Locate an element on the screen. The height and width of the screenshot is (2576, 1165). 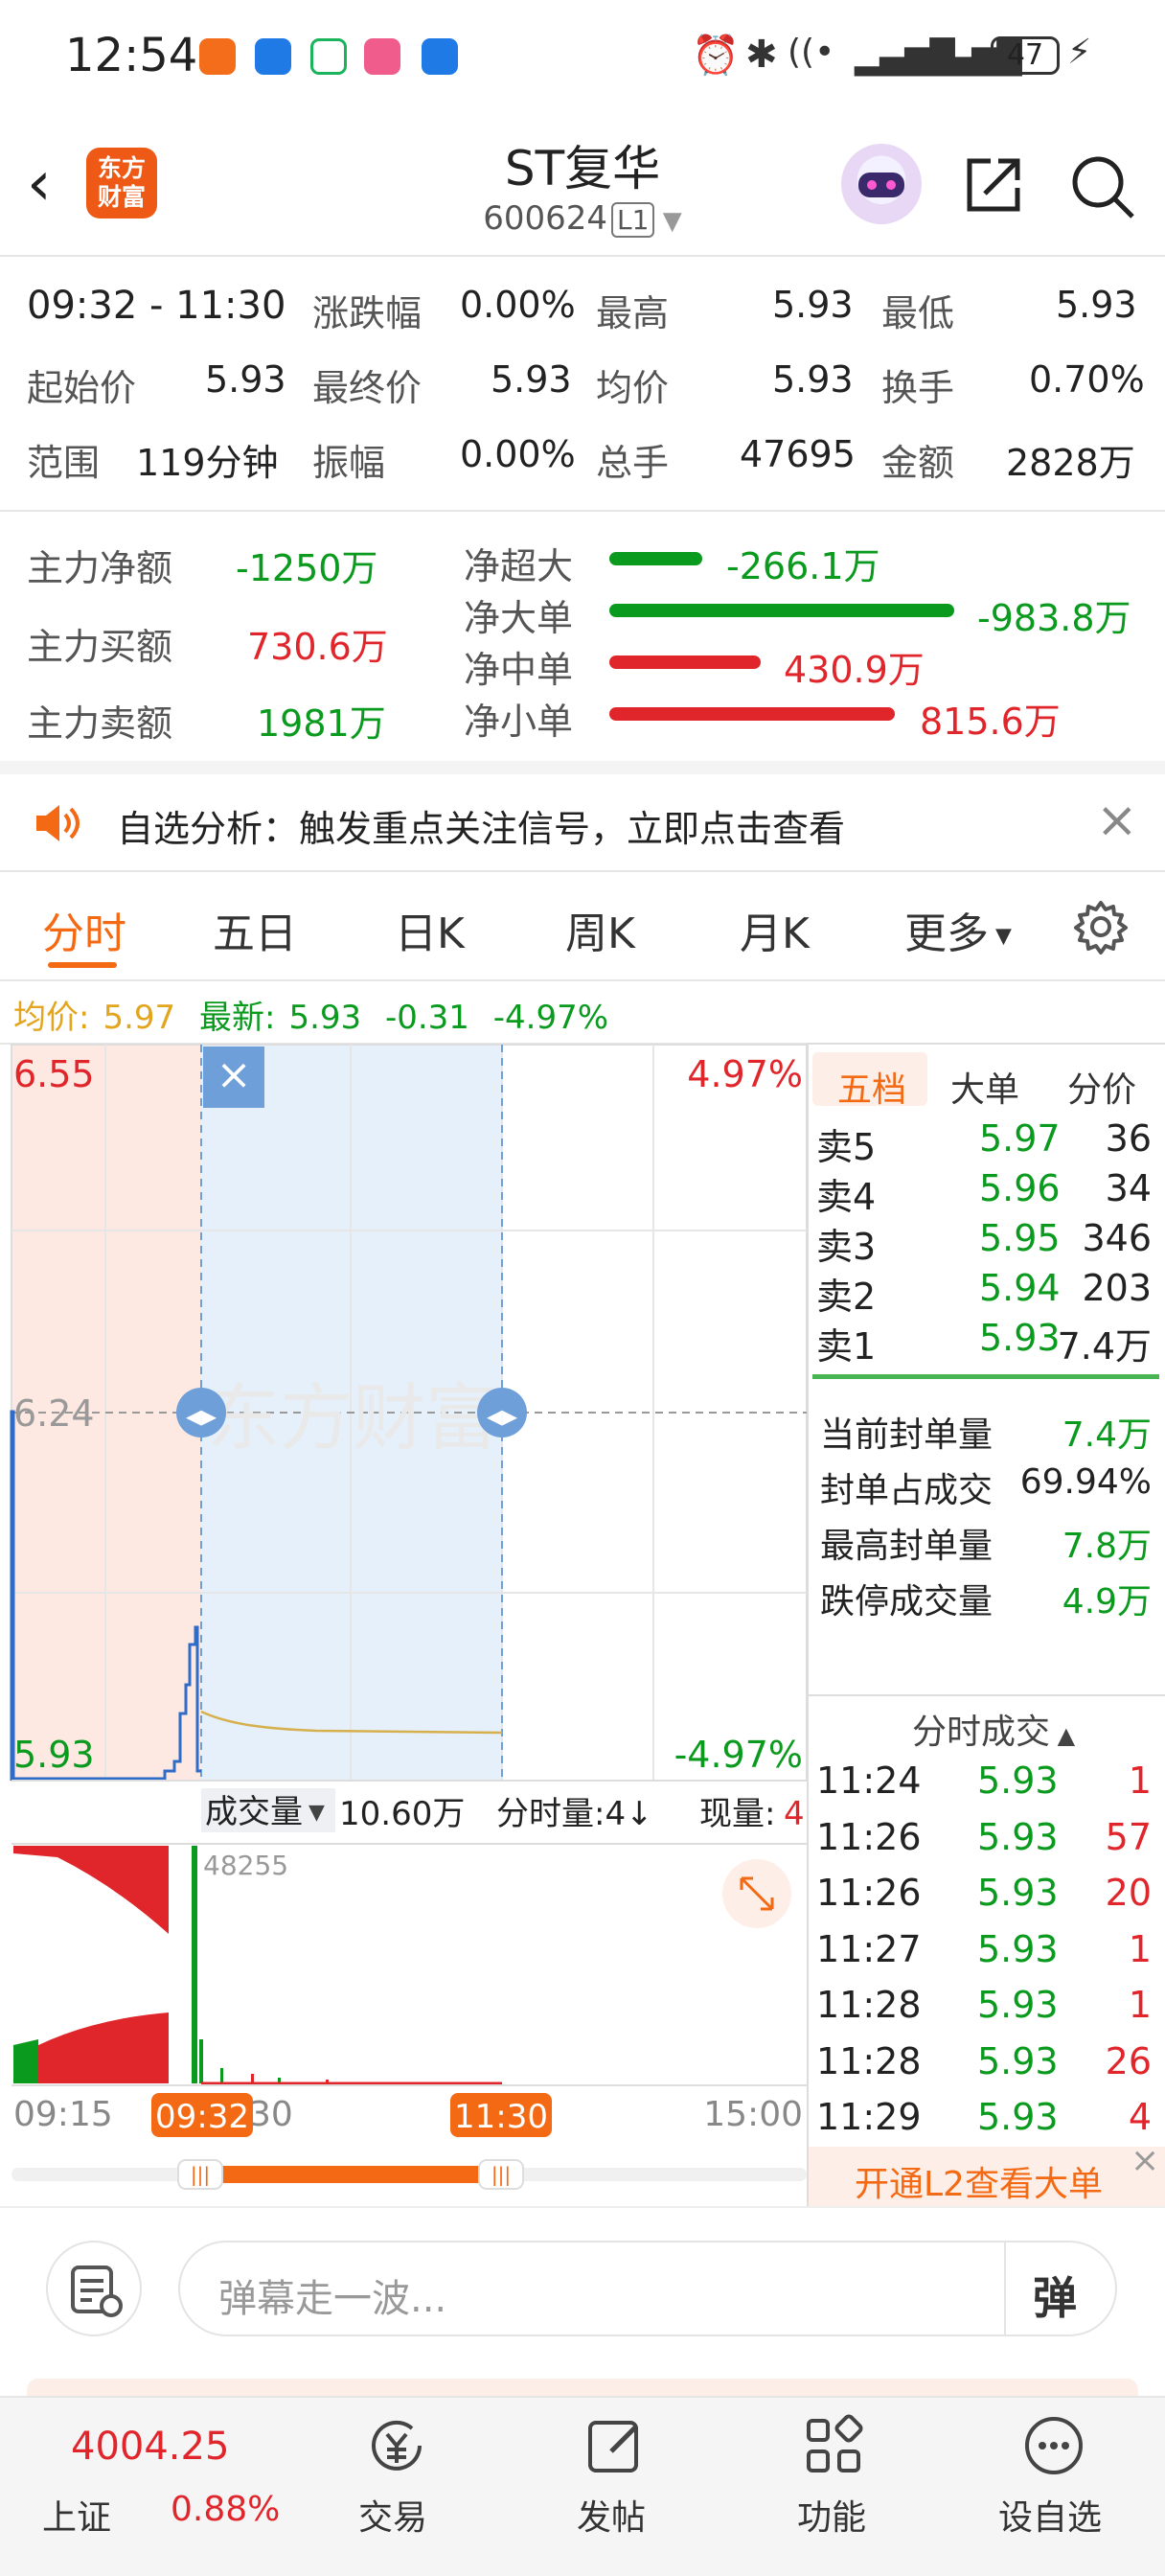
ask-volume: 34 is located at coordinates (1128, 1188).